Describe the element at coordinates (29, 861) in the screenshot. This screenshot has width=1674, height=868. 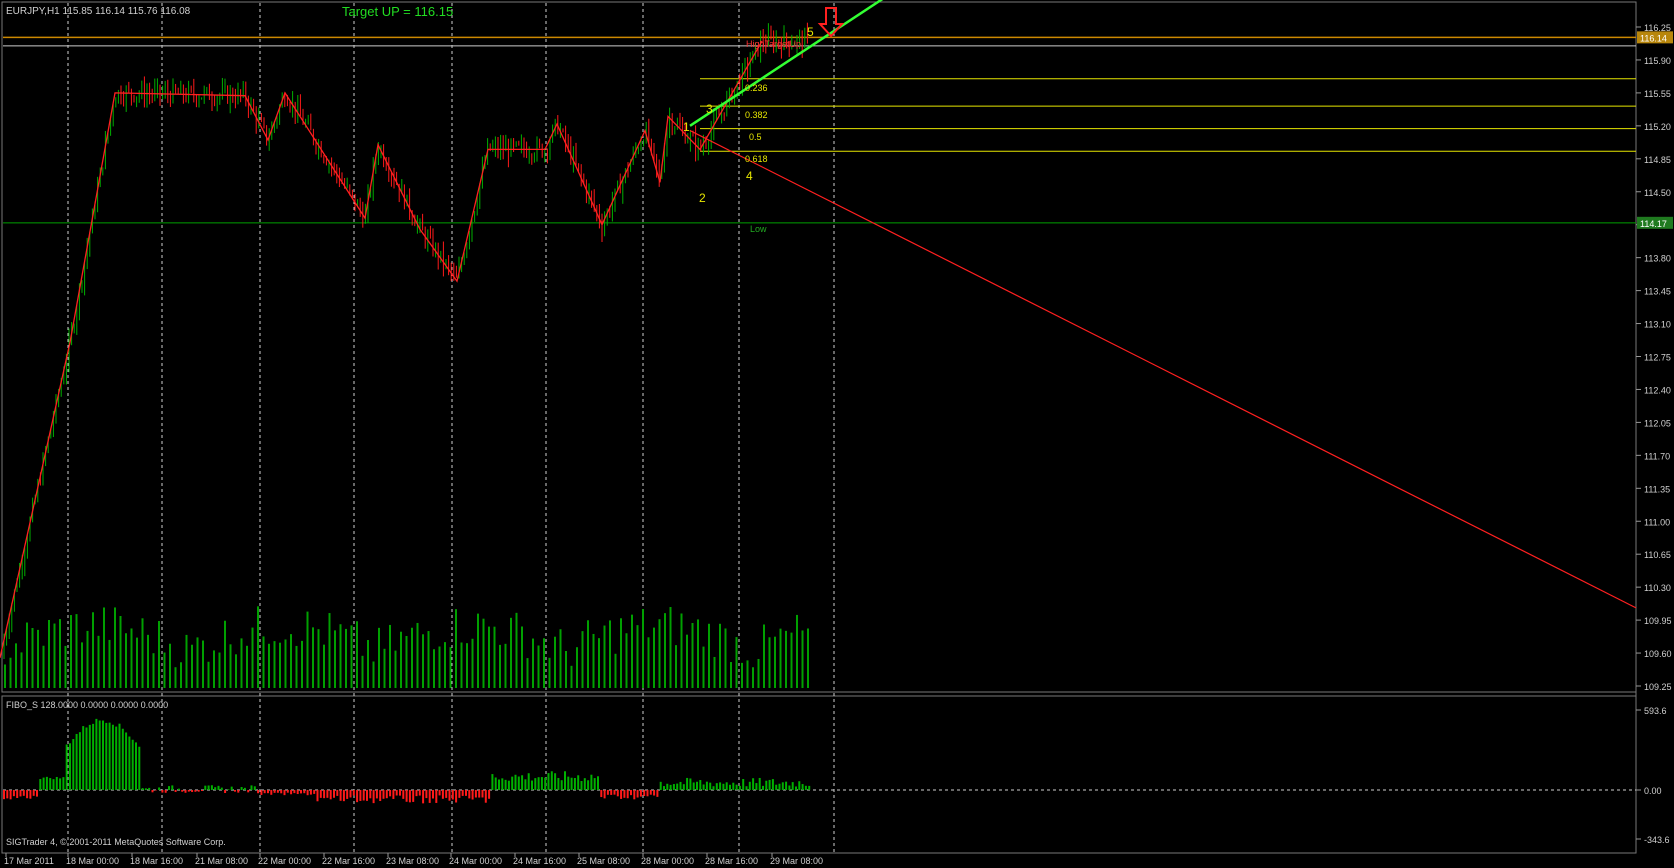
I see `time-tick-label: 17 Mar 2011` at that location.